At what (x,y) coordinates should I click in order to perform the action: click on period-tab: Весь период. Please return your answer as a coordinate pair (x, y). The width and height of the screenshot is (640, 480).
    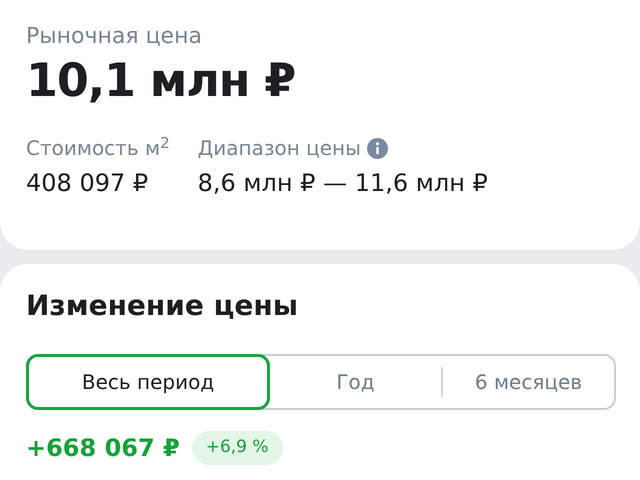
    Looking at the image, I should click on (148, 382).